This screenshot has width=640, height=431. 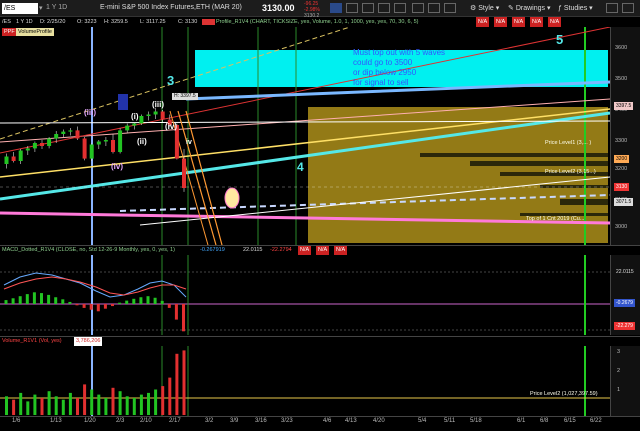 What do you see at coordinates (568, 143) in the screenshot?
I see `price-level1-label: Price Level1 (3,... )` at bounding box center [568, 143].